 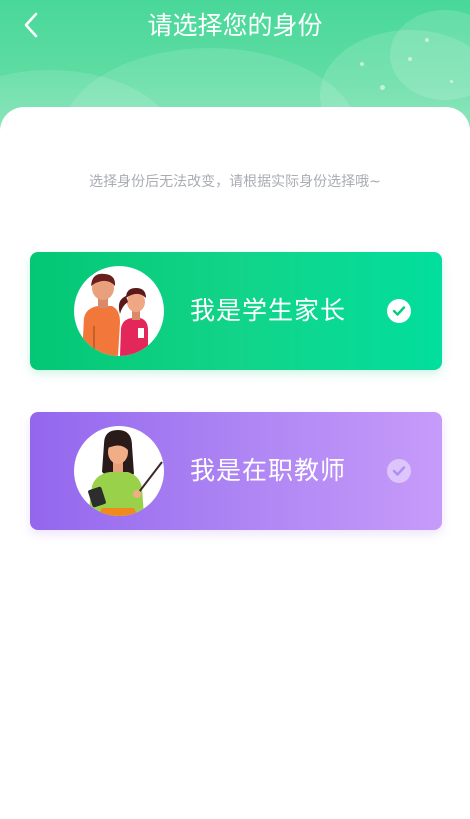 I want to click on teacher-avatar, so click(x=125, y=473).